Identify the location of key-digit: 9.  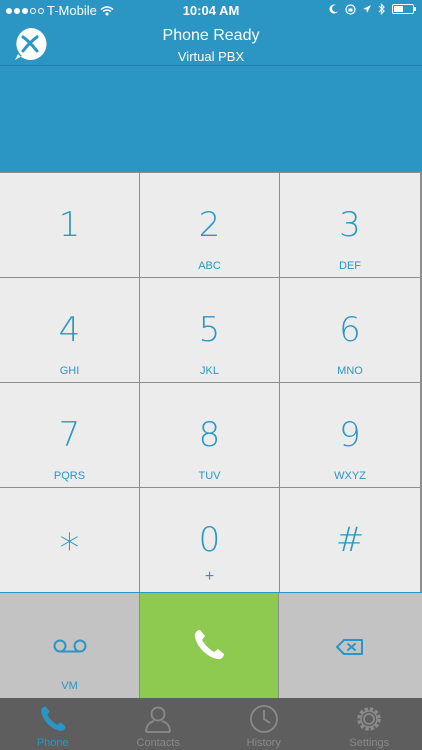
(350, 435).